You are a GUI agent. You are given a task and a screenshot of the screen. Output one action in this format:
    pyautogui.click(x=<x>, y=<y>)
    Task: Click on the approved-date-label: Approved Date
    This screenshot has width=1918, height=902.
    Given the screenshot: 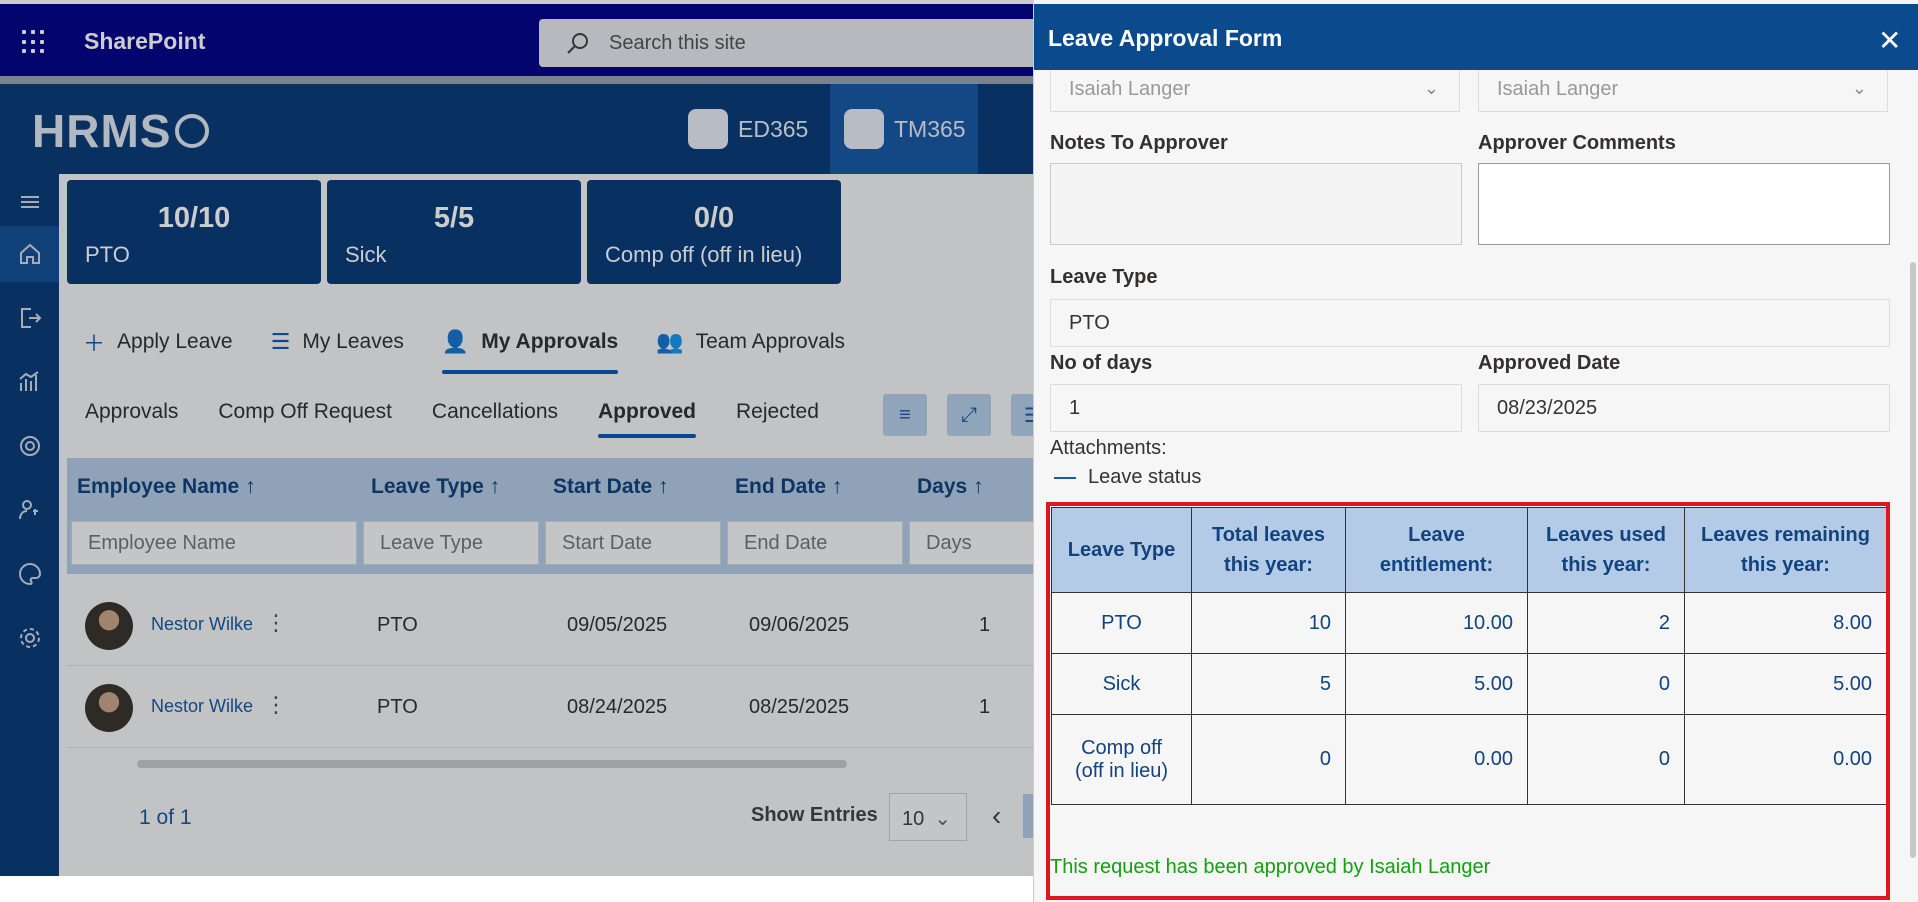 What is the action you would take?
    pyautogui.click(x=1549, y=363)
    